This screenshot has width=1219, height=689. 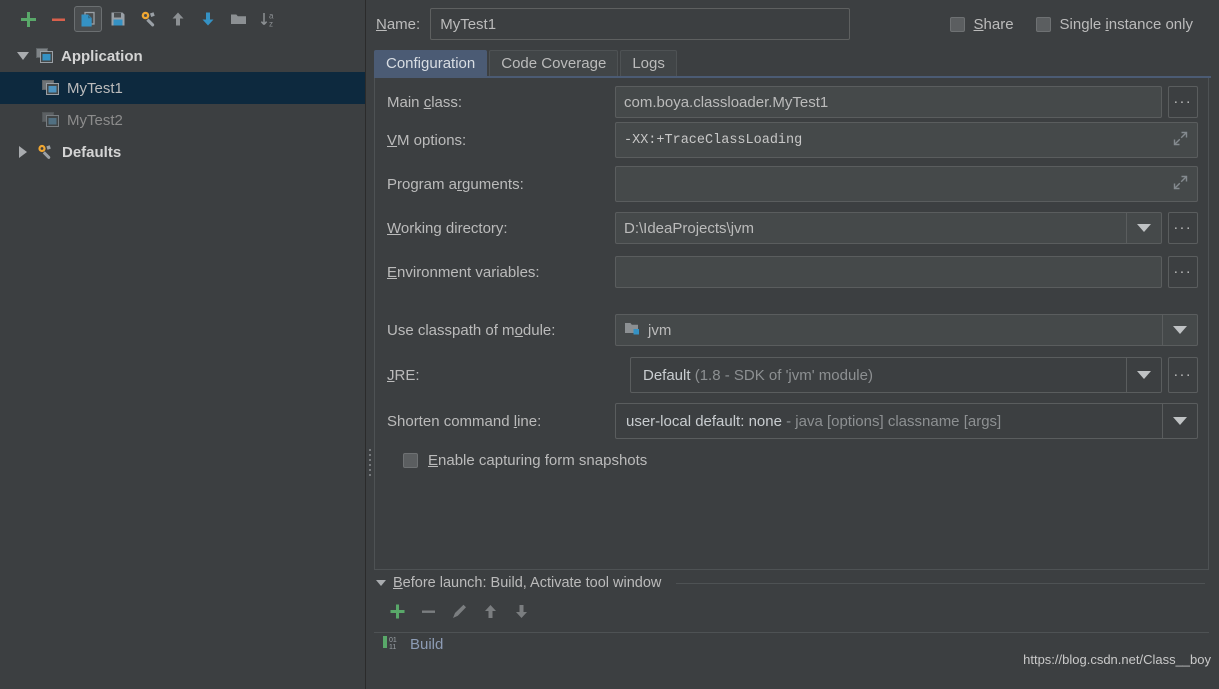 I want to click on single-instance-label: Single instance only, so click(x=1126, y=24).